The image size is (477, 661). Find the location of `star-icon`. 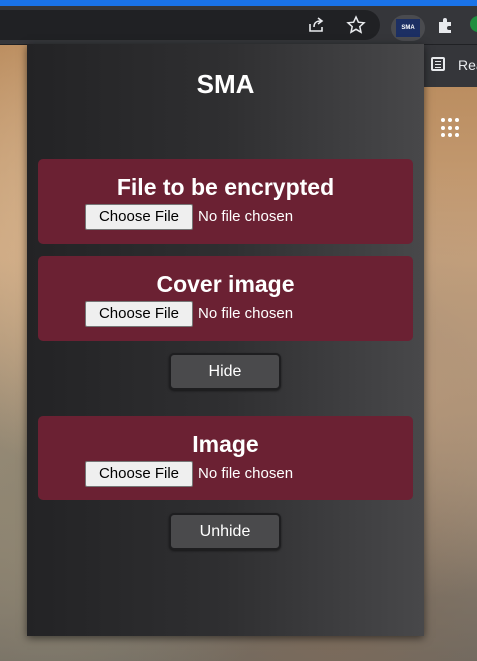

star-icon is located at coordinates (356, 25).